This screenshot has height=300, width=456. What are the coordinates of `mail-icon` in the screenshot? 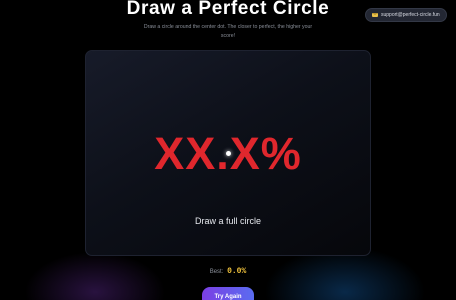 It's located at (375, 15).